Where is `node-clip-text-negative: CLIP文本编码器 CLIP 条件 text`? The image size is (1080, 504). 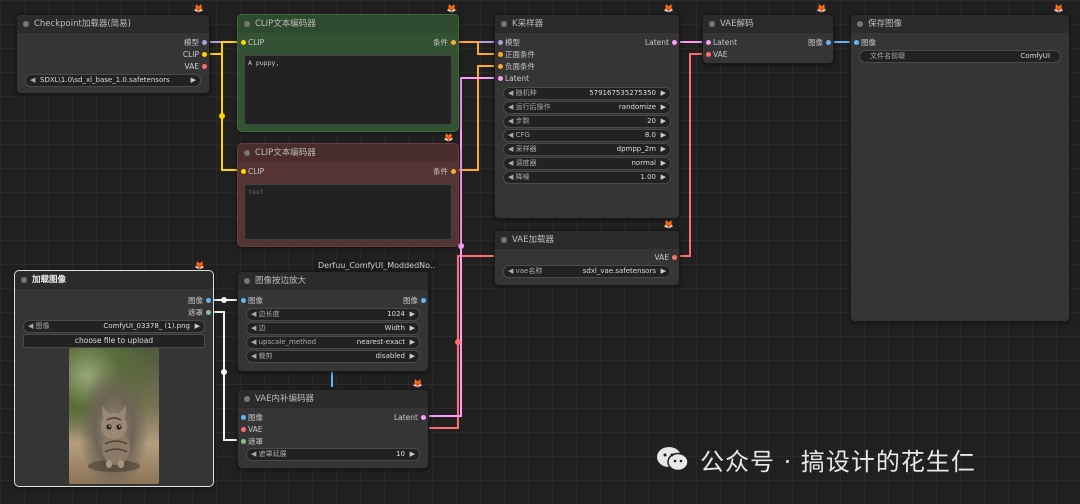
node-clip-text-negative: CLIP文本编码器 CLIP 条件 text is located at coordinates (348, 195).